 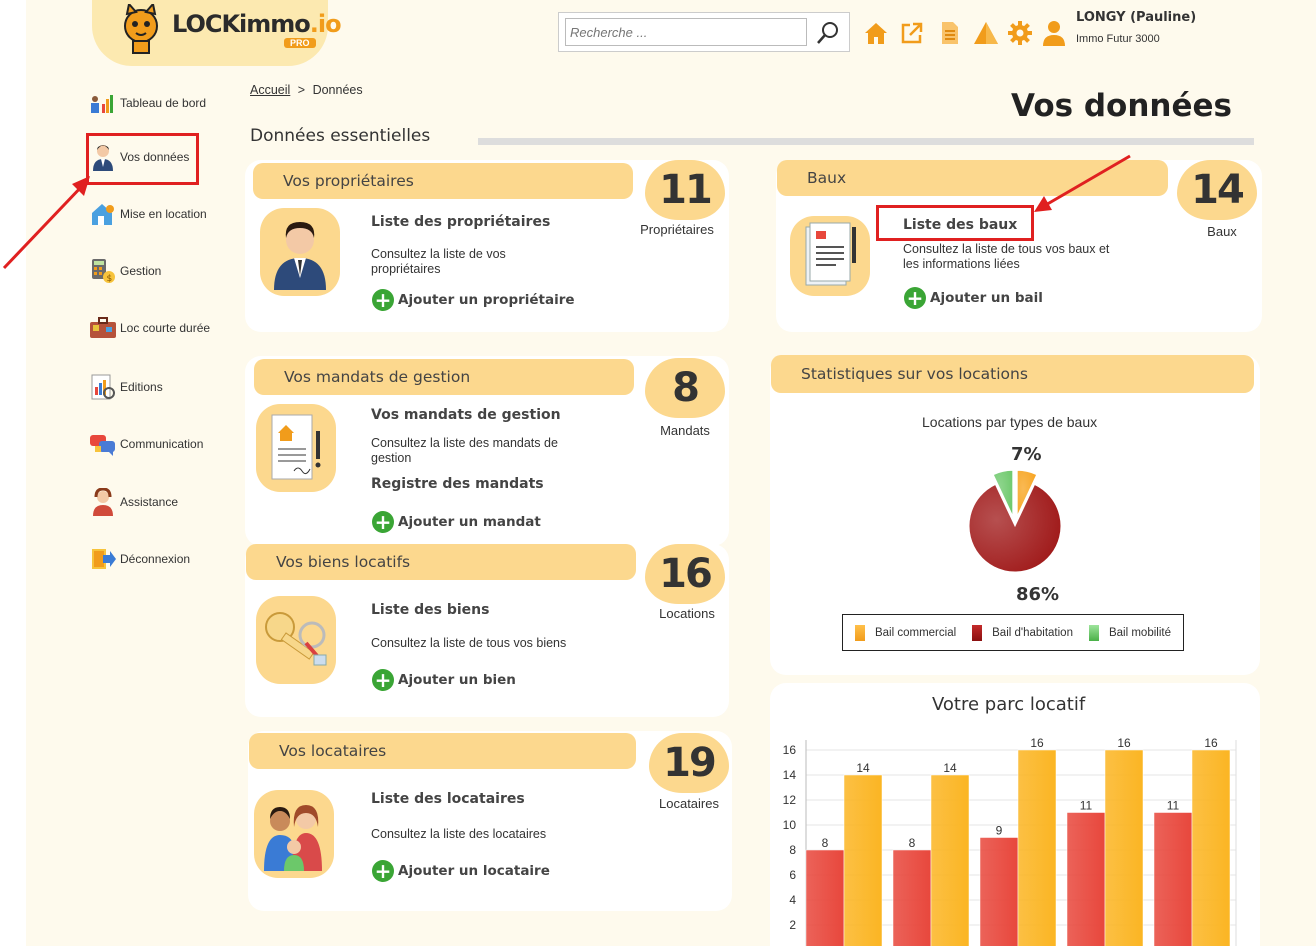 What do you see at coordinates (1038, 594) in the screenshot?
I see `pie-label-large: 86%` at bounding box center [1038, 594].